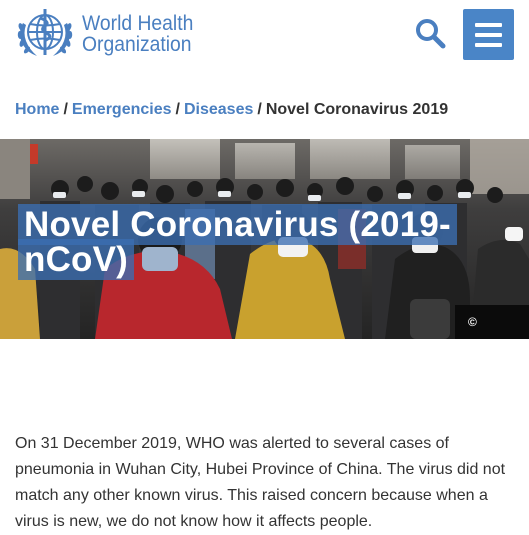  I want to click on logo-line1: World Health, so click(138, 23).